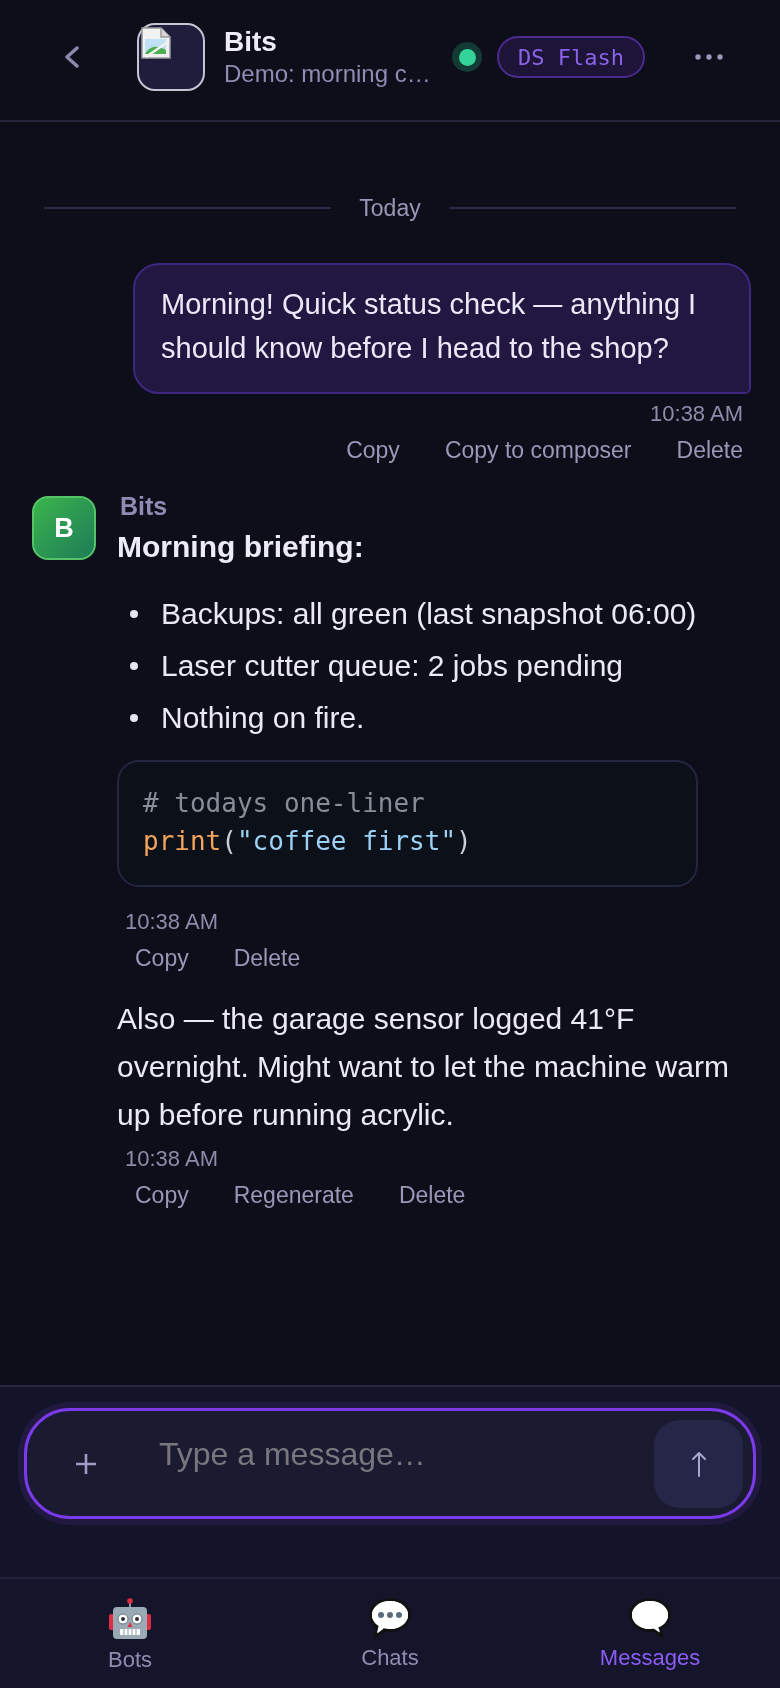  What do you see at coordinates (130, 1619) in the screenshot?
I see `robot-icon` at bounding box center [130, 1619].